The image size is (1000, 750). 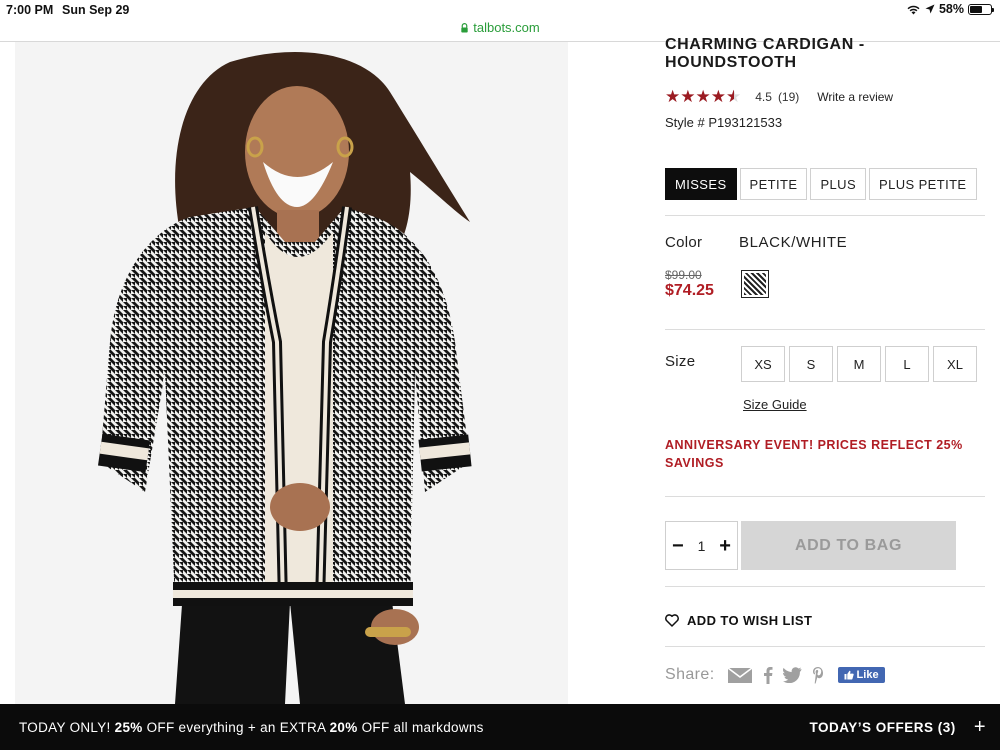 I want to click on product-title: CHARMING CARDIGAN - HOUNDSTOOTH, so click(x=765, y=53).